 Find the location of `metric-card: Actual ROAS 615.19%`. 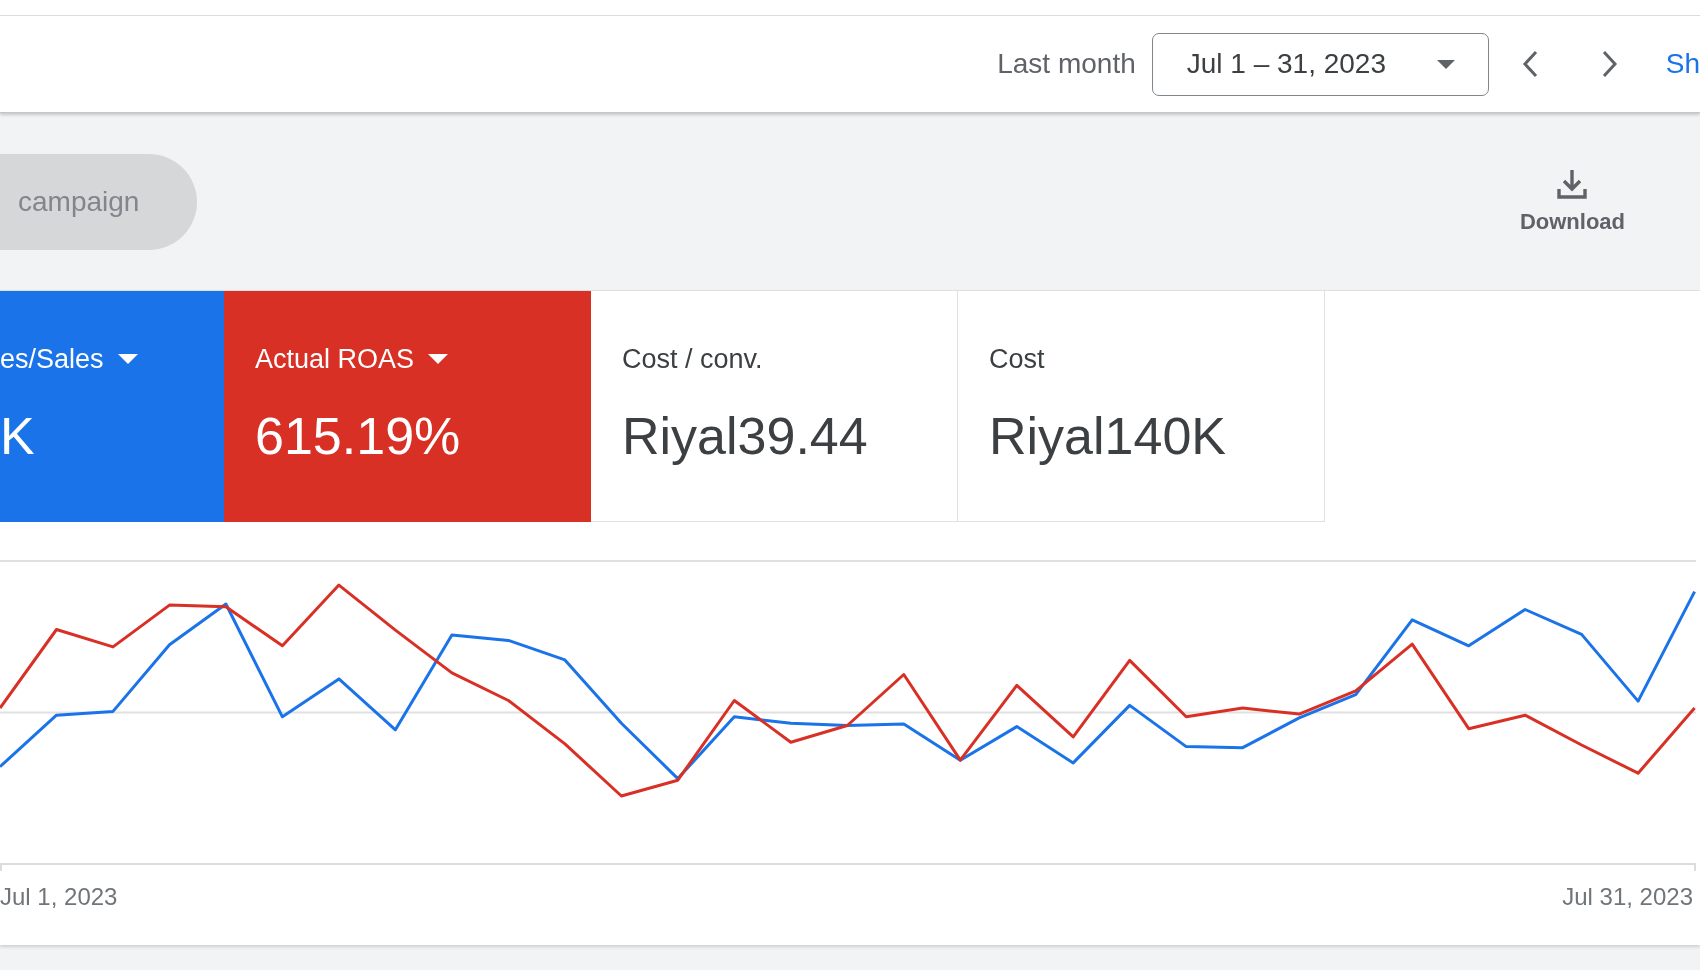

metric-card: Actual ROAS 615.19% is located at coordinates (407, 406).